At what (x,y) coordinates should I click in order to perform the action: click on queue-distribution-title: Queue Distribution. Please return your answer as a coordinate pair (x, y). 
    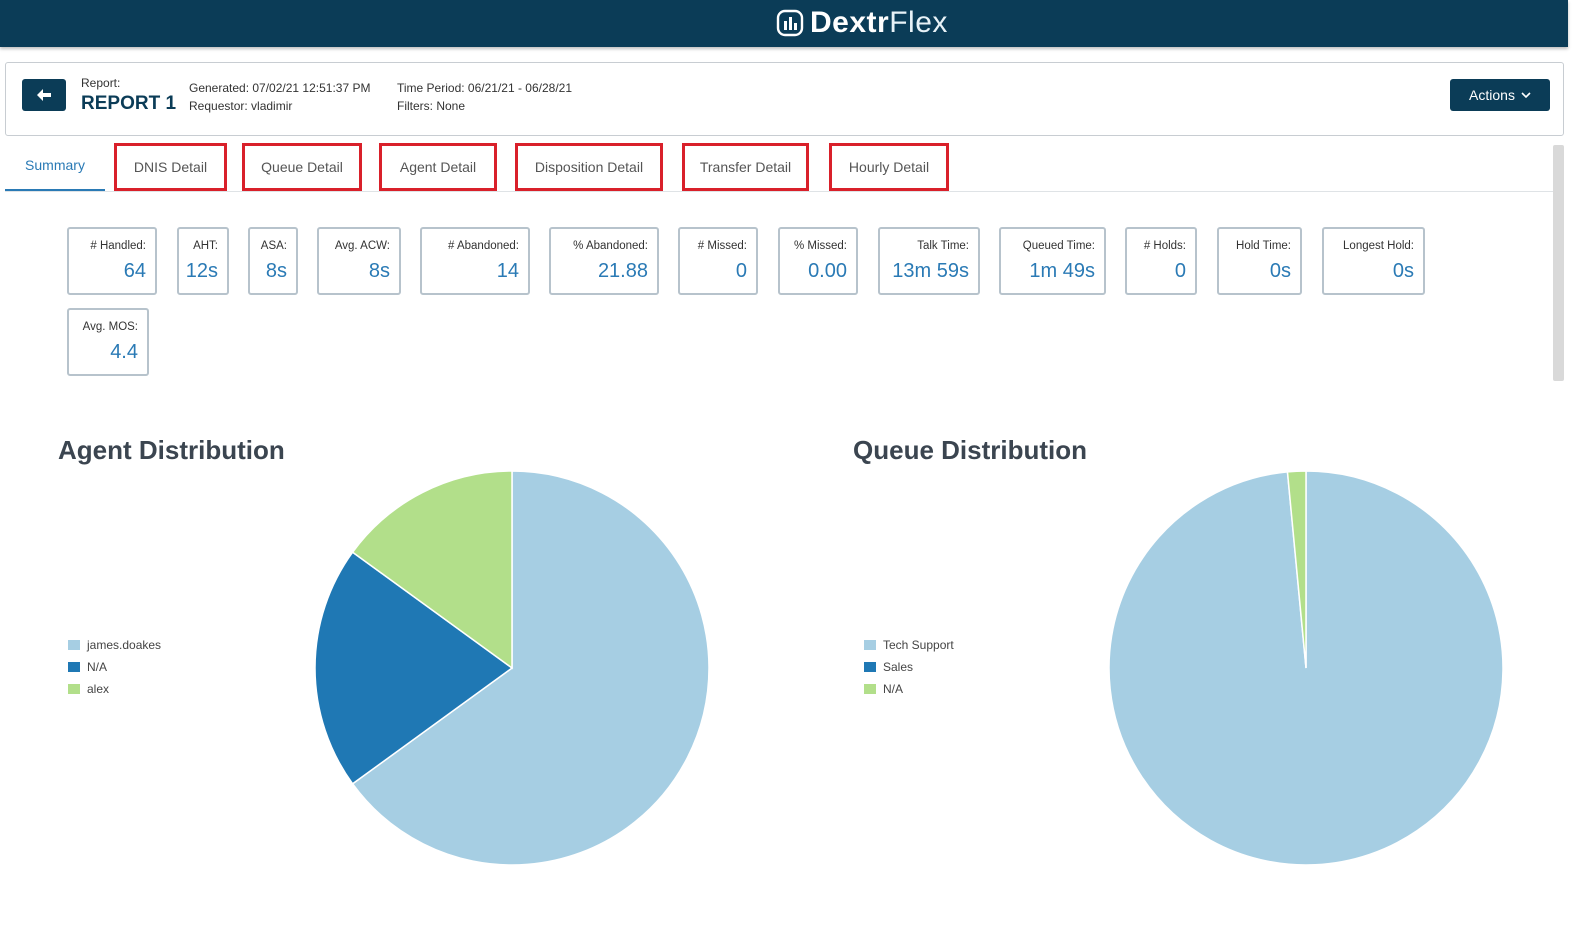
    Looking at the image, I should click on (970, 450).